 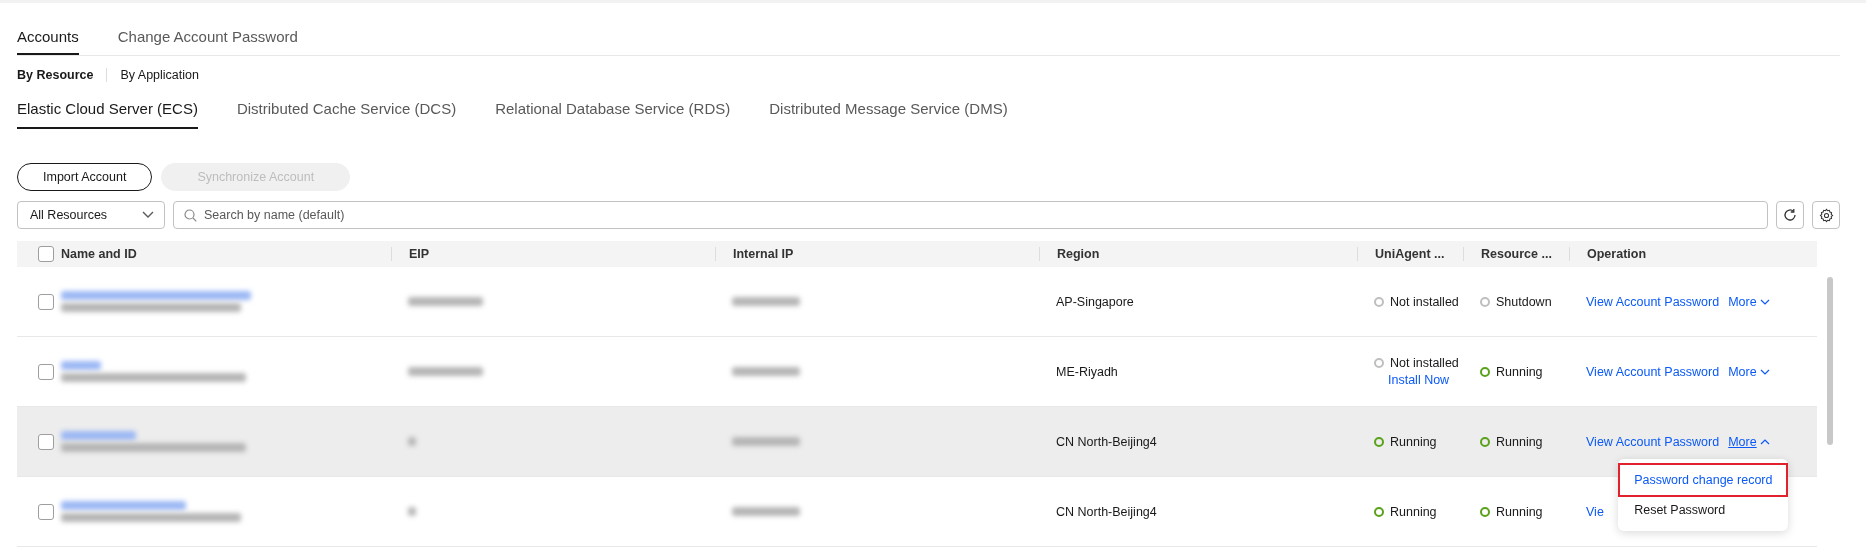 What do you see at coordinates (81, 365) in the screenshot?
I see `blurred-name` at bounding box center [81, 365].